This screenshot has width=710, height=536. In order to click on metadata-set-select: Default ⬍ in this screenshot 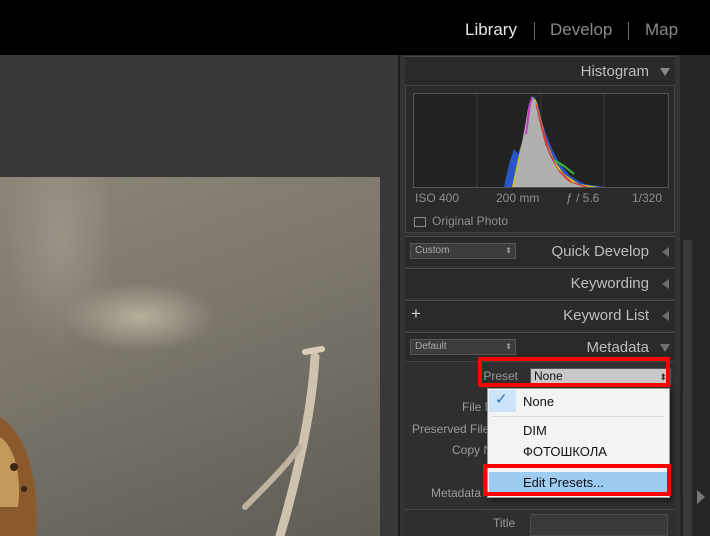, I will do `click(463, 347)`.